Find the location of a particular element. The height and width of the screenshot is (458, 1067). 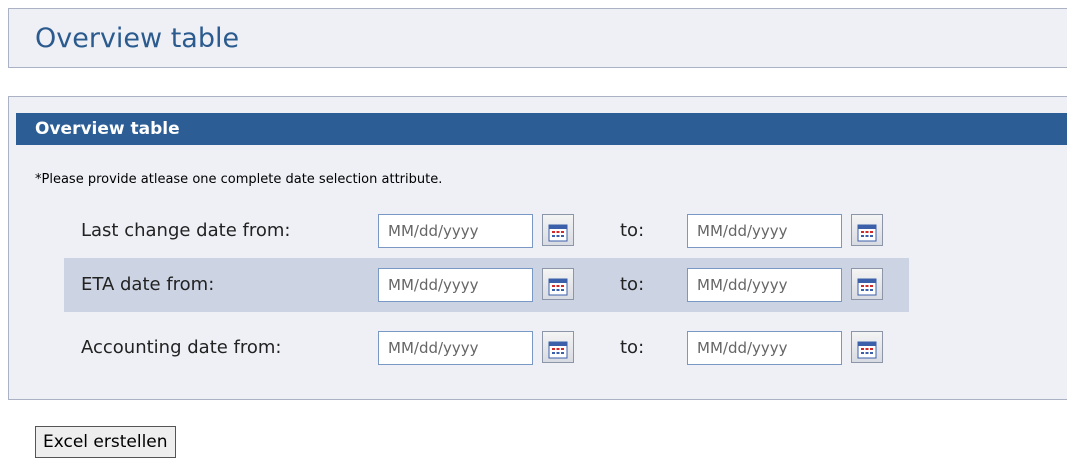

eta-date-from-calendar-button is located at coordinates (558, 284).